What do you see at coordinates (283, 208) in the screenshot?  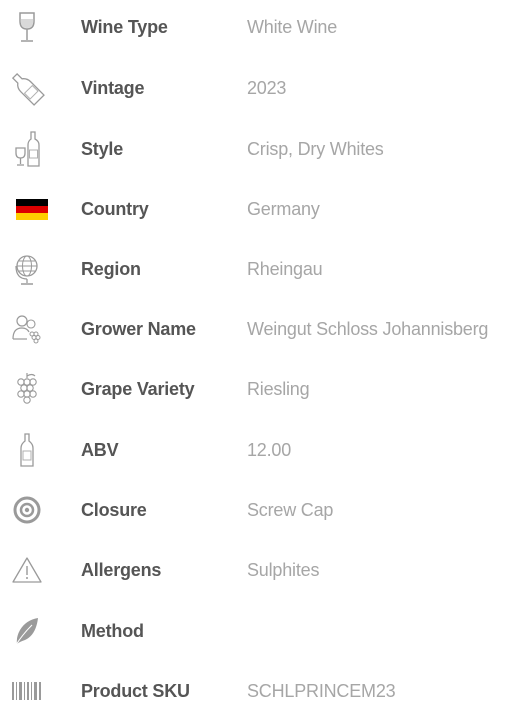 I see `spec-value: Germany` at bounding box center [283, 208].